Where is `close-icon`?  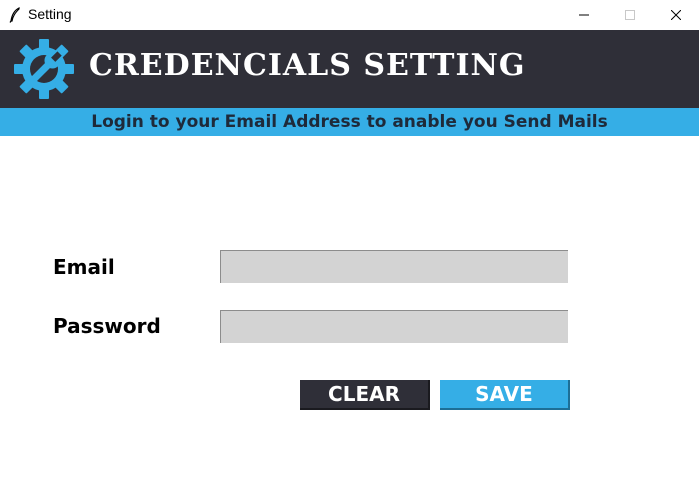
close-icon is located at coordinates (676, 15).